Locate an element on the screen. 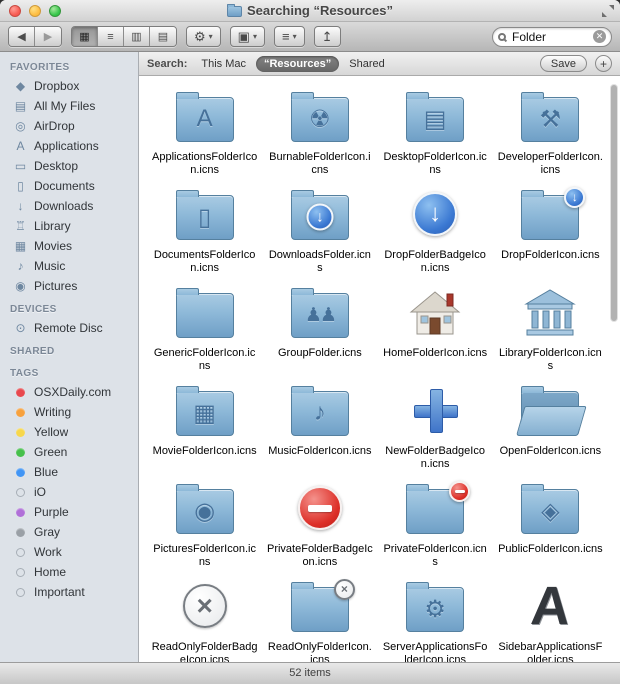 The image size is (620, 684). file-item: ▤ DesktopFolderIcon.icns is located at coordinates (435, 133).